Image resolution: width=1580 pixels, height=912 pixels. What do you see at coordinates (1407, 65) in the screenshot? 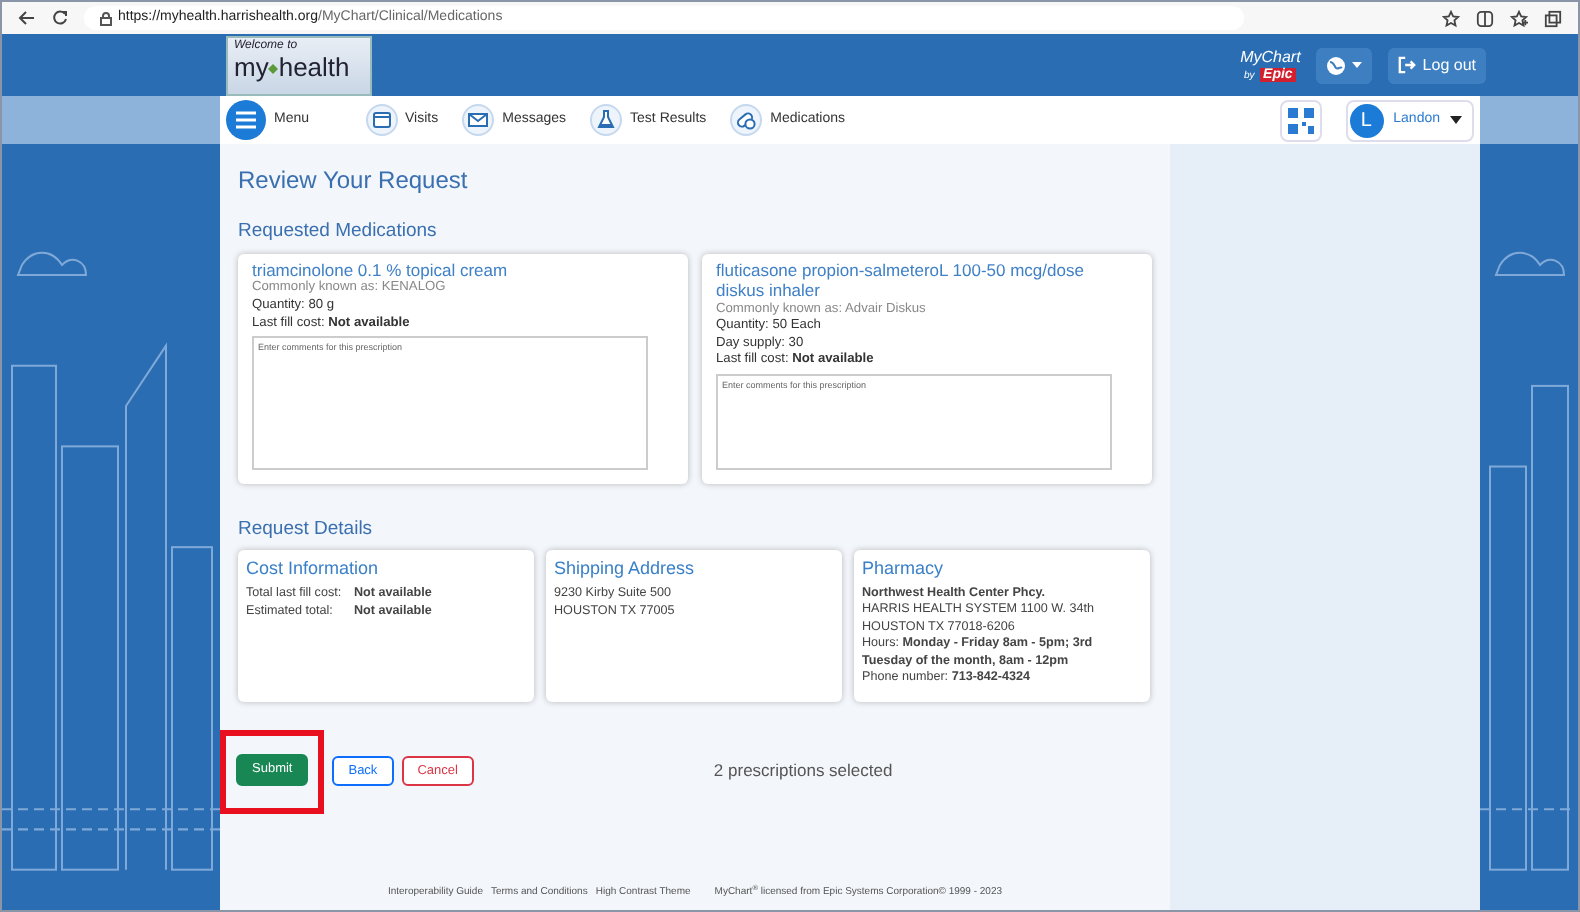
I see `logout-icon` at bounding box center [1407, 65].